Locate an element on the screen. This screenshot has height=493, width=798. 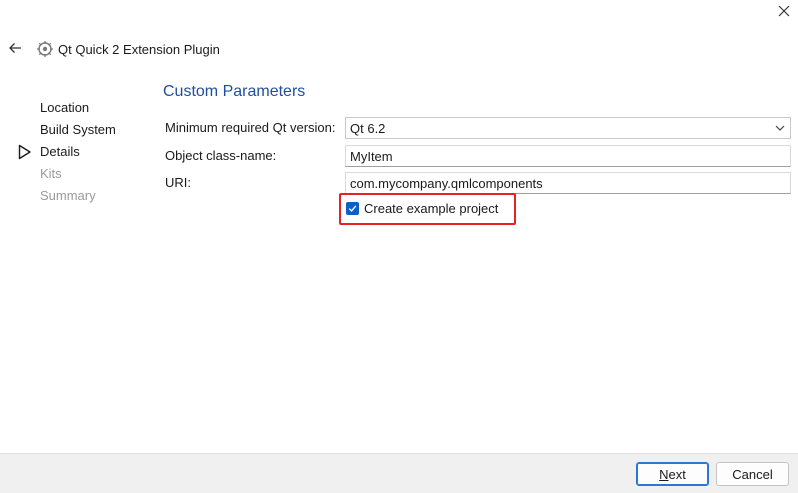
create-example-label: Create example project is located at coordinates (431, 208).